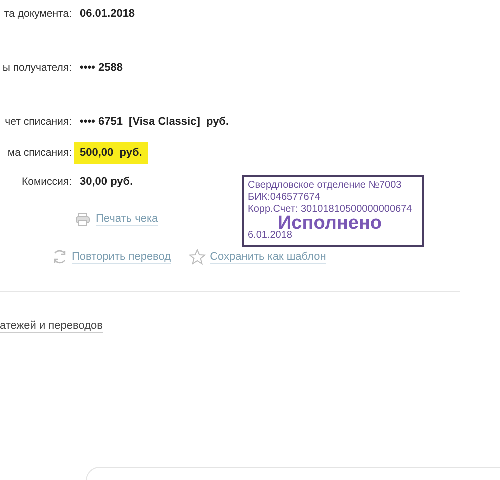 This screenshot has width=500, height=480. Describe the element at coordinates (101, 68) in the screenshot. I see `field-value: •••• 2588` at that location.